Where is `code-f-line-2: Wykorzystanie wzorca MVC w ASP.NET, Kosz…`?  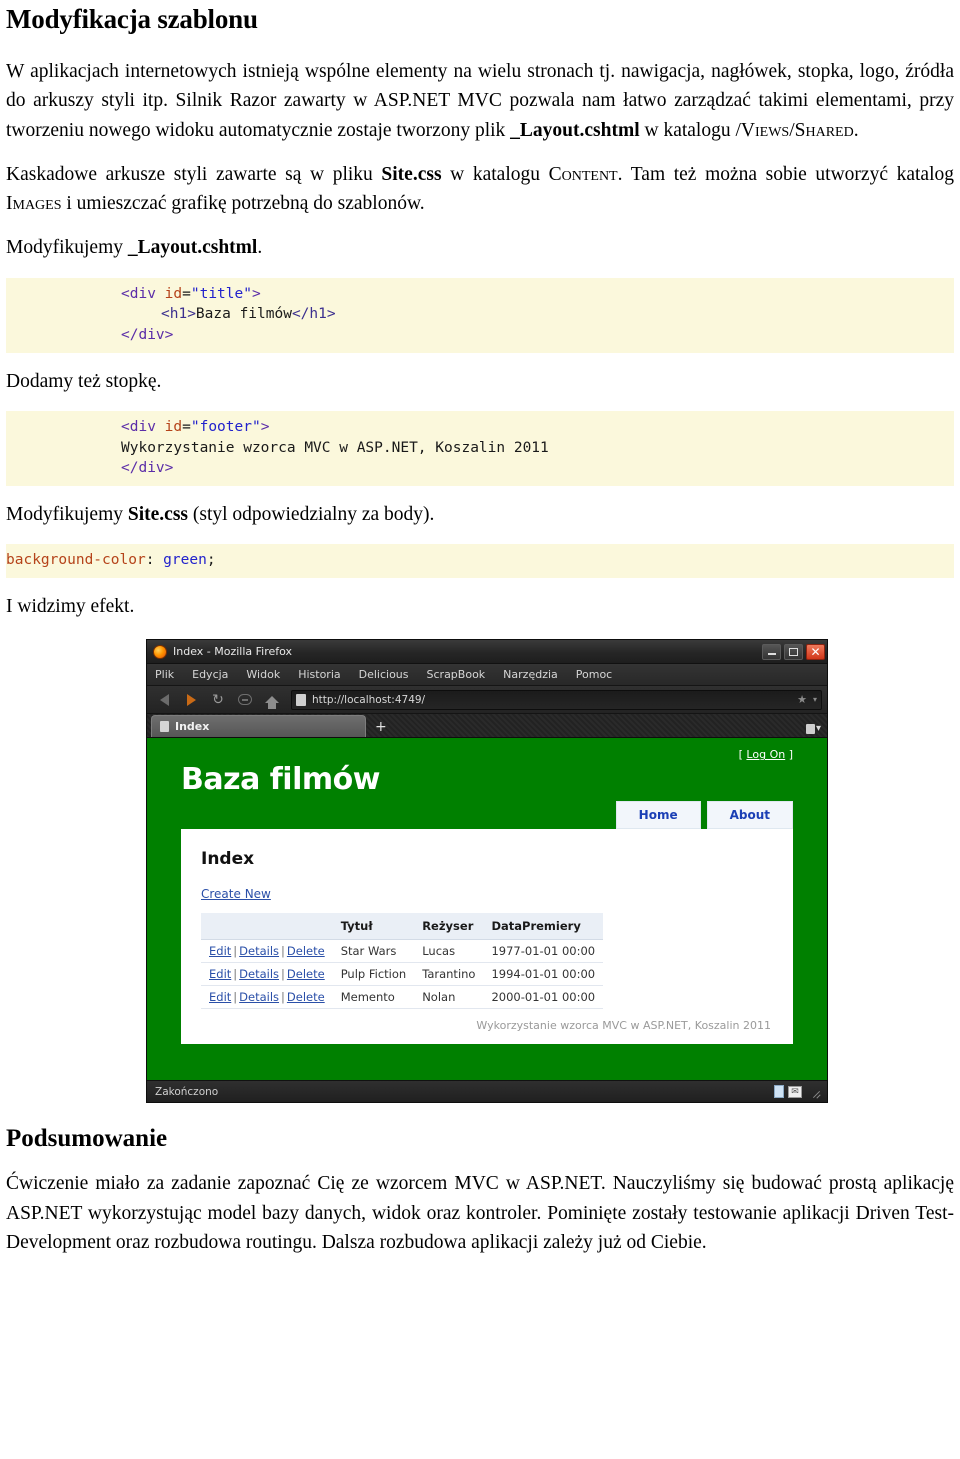
code-f-line-2: Wykorzystanie wzorca MVC w ASP.NET, Kosz… is located at coordinates (480, 448).